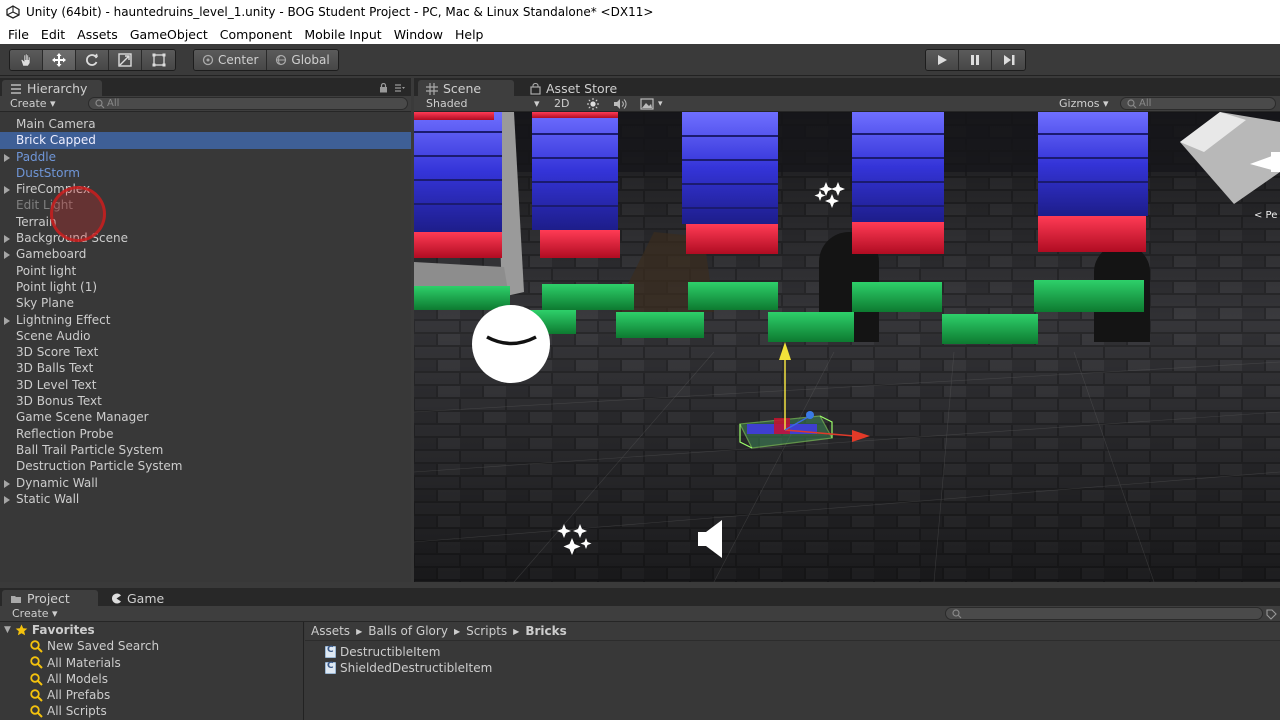 The width and height of the screenshot is (1280, 720). What do you see at coordinates (432, 88) in the screenshot?
I see `grid-icon` at bounding box center [432, 88].